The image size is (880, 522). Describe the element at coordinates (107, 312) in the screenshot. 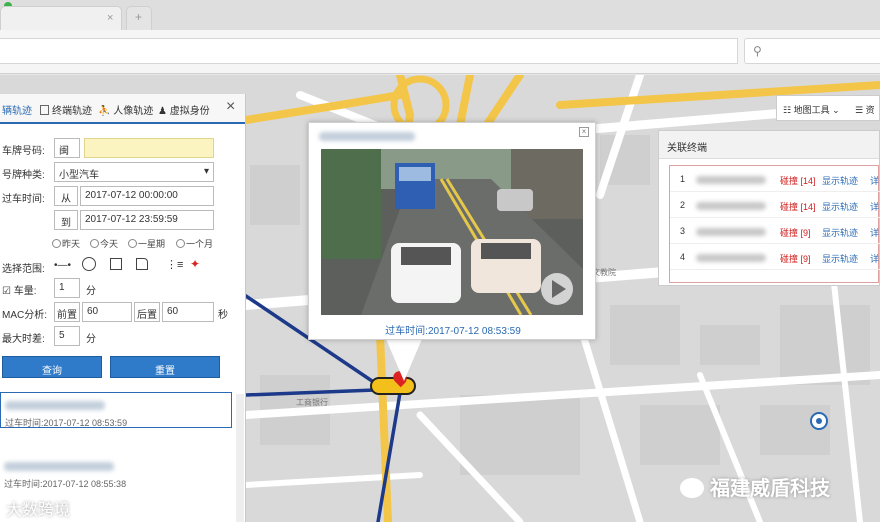

I see `before-input: 60` at that location.